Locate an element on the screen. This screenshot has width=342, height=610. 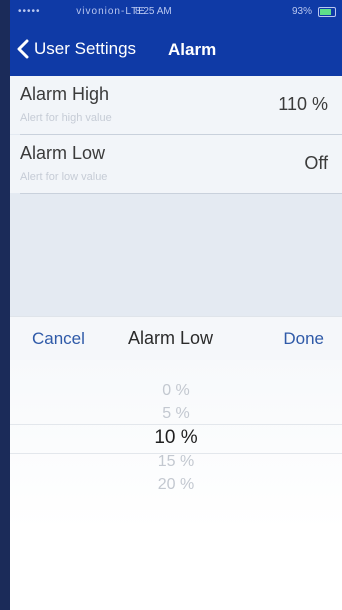
picker-option: 5 % is located at coordinates (176, 414).